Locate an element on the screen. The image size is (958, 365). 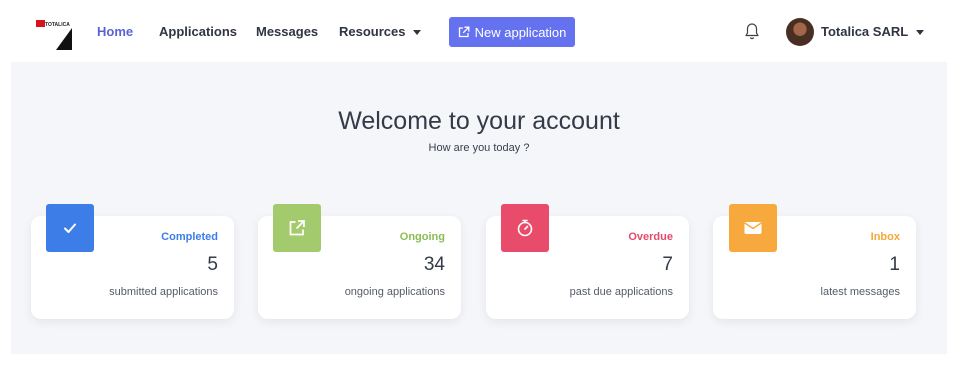
nav-link-applications: Applications is located at coordinates (198, 31).